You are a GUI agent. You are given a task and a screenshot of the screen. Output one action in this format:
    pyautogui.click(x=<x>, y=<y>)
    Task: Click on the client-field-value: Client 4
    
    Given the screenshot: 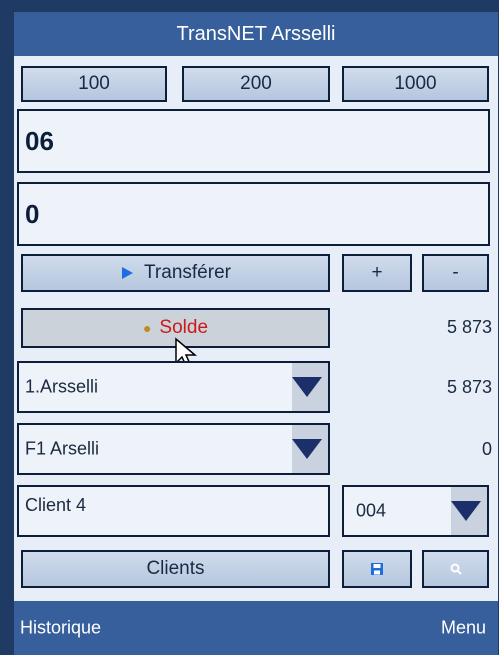 What is the action you would take?
    pyautogui.click(x=56, y=505)
    